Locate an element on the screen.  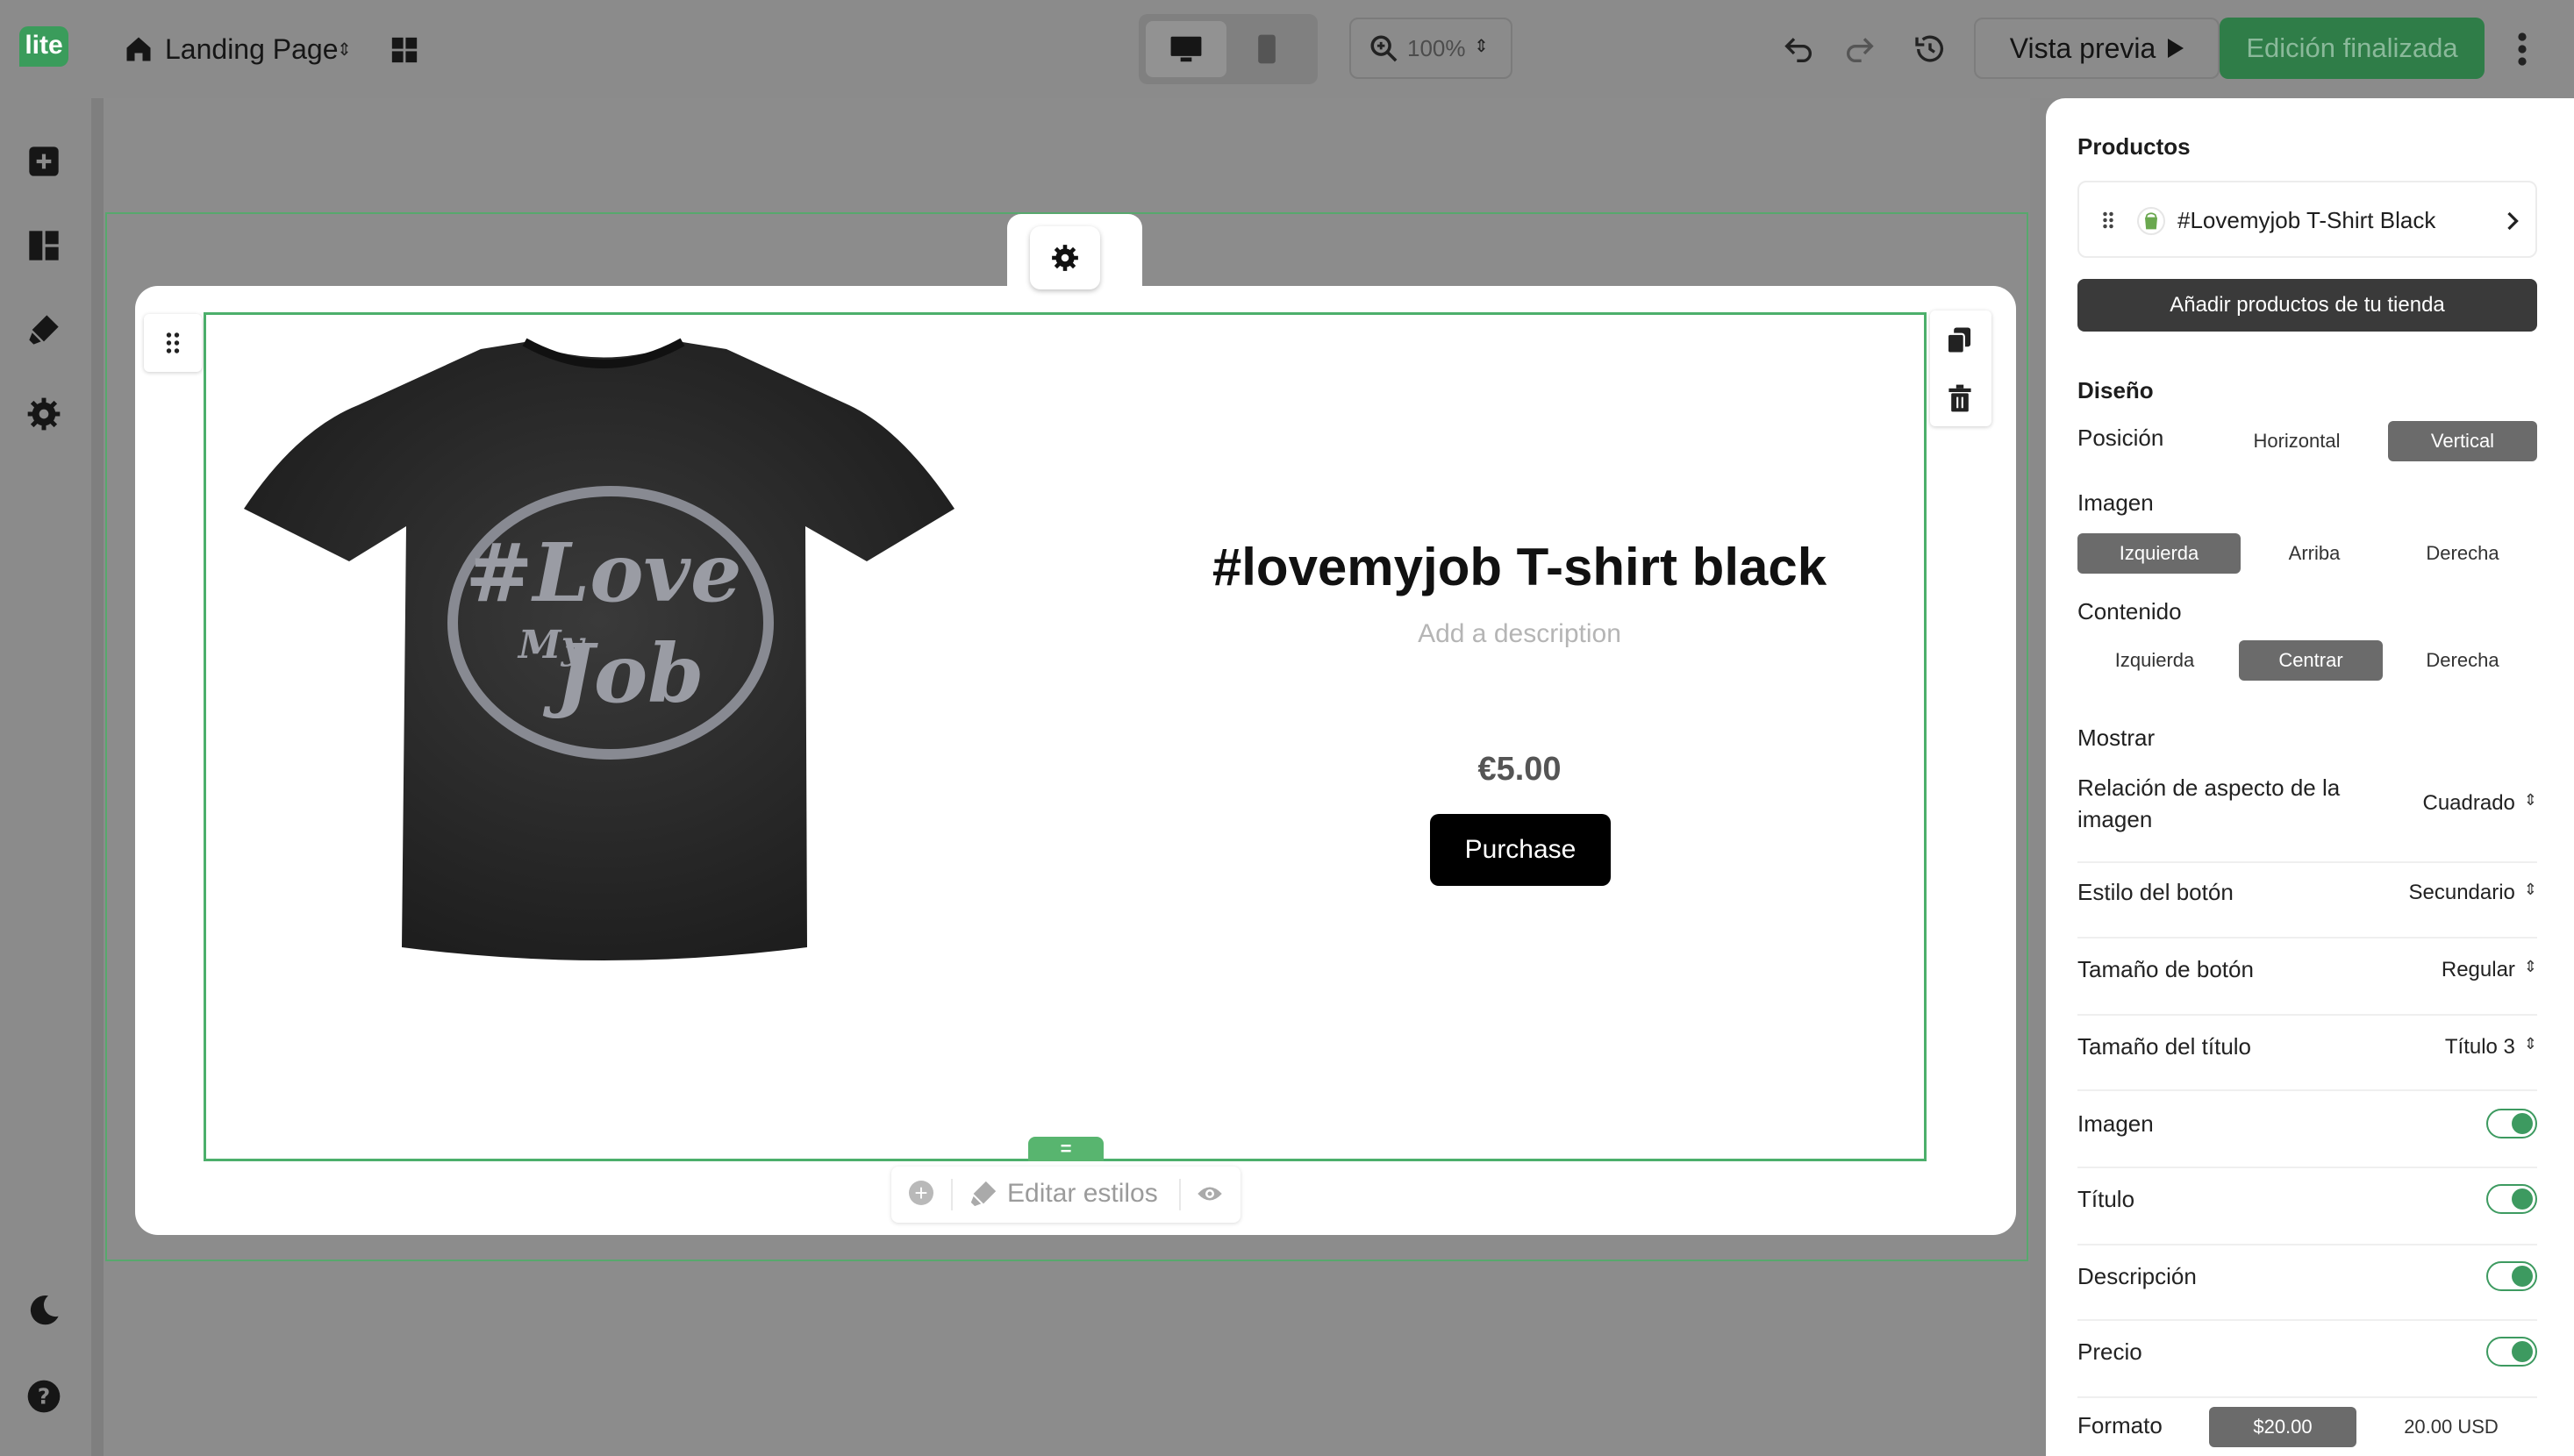
position-label: Posición is located at coordinates (2120, 438).